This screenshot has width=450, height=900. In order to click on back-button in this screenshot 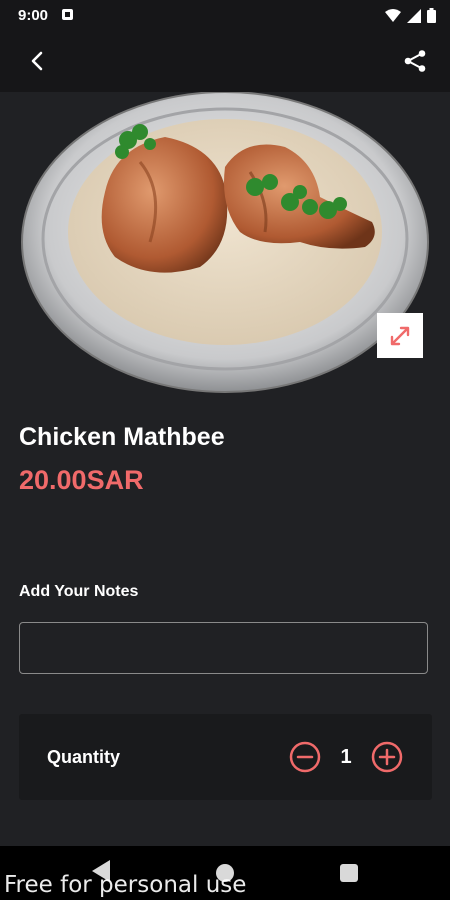, I will do `click(37, 61)`.